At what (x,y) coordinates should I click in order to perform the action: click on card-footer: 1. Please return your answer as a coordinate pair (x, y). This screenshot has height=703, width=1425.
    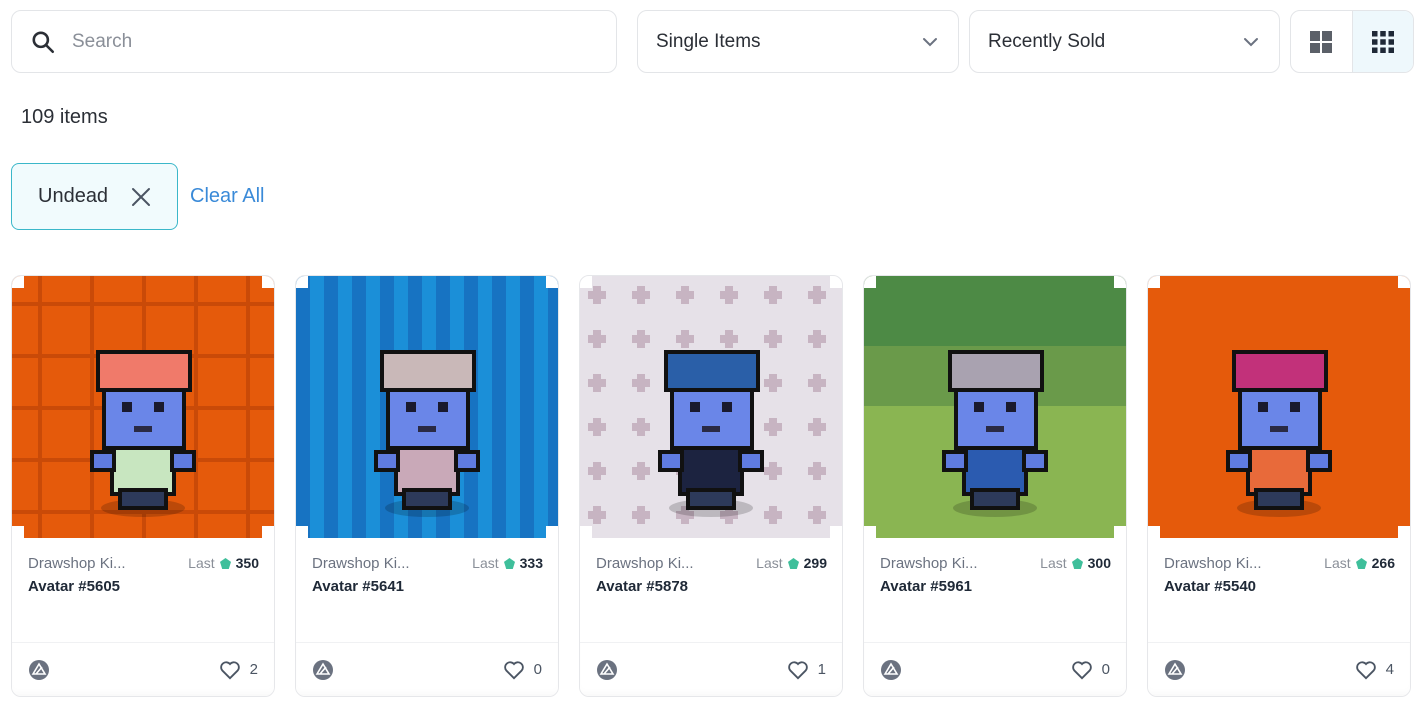
    Looking at the image, I should click on (711, 669).